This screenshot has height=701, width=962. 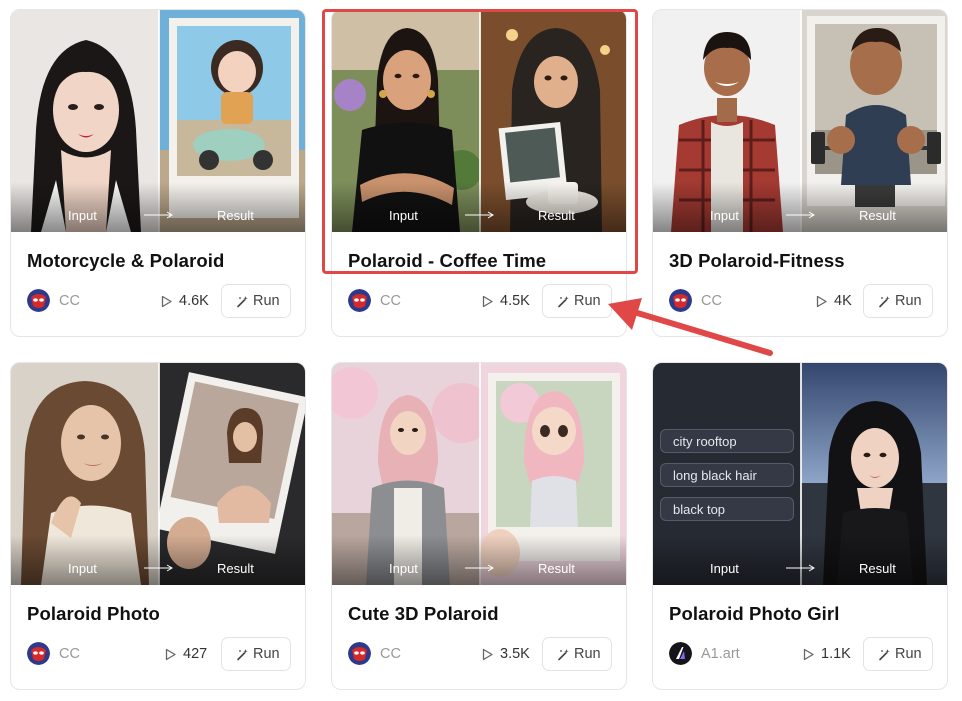 What do you see at coordinates (727, 441) in the screenshot?
I see `prompt-chip: city rooftop` at bounding box center [727, 441].